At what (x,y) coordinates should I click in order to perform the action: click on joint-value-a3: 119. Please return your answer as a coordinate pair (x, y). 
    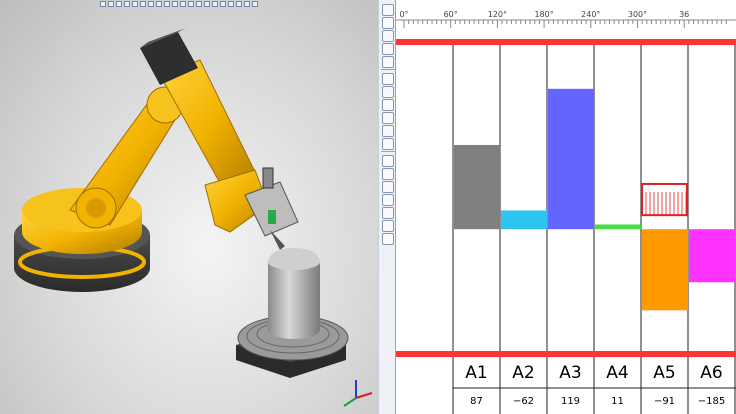
    Looking at the image, I should click on (570, 401).